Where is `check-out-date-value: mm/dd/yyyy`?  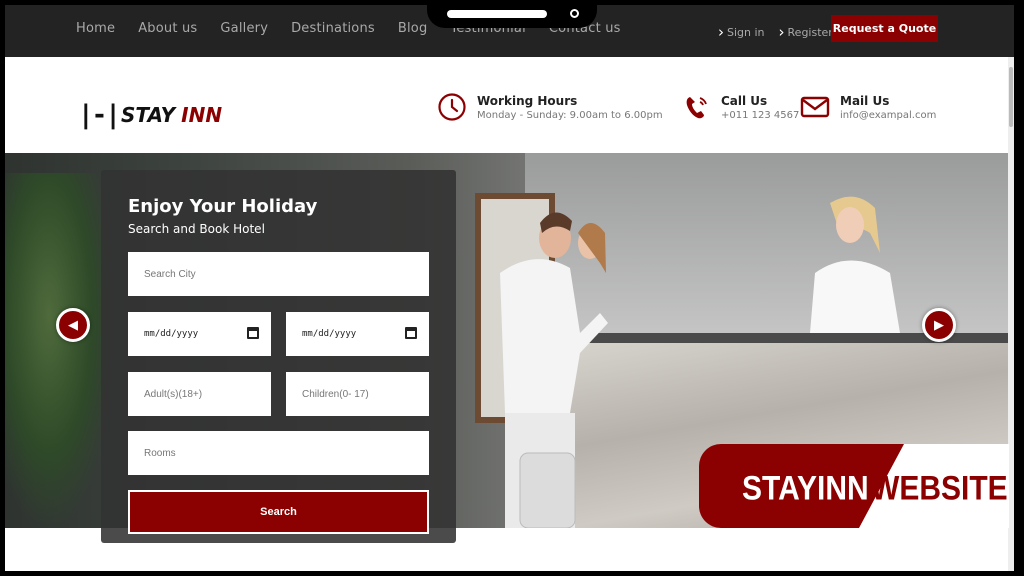
check-out-date-value: mm/dd/yyyy is located at coordinates (329, 334).